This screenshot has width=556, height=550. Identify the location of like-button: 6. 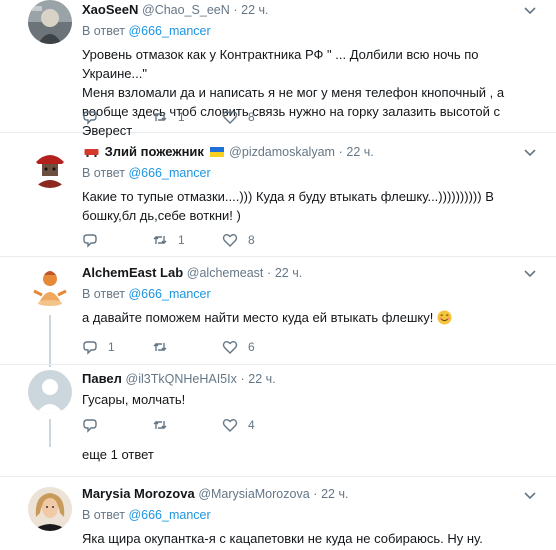
(257, 347).